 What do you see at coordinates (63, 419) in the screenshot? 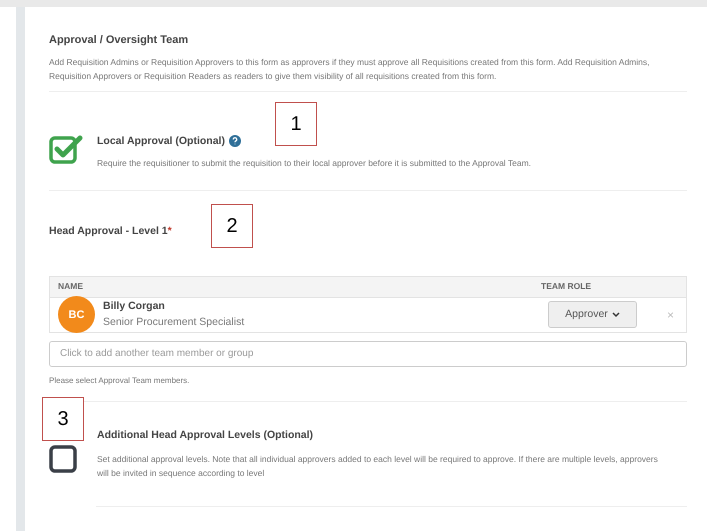
I see `callout-label: 3` at bounding box center [63, 419].